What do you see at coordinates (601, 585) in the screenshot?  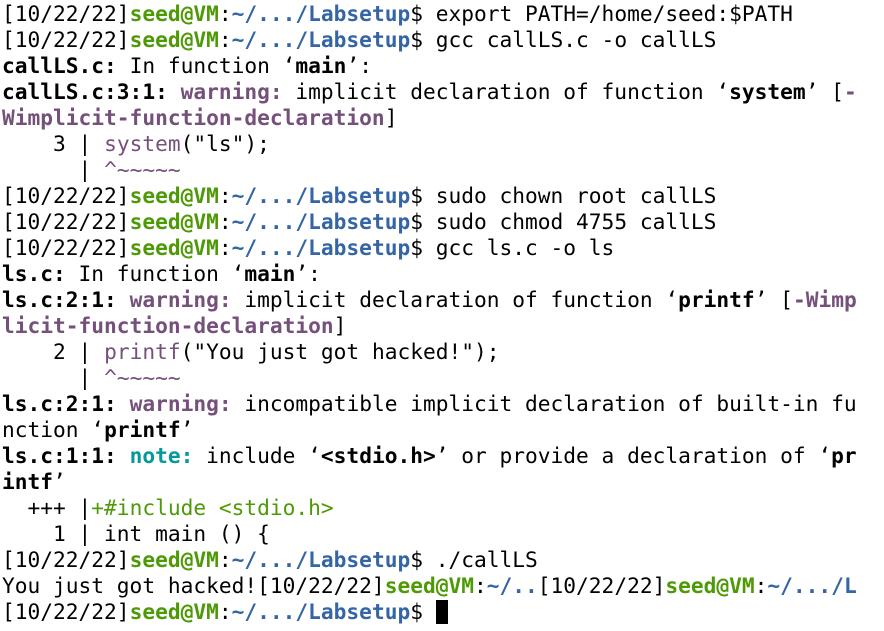 I see `output-segment: [10/22/22]` at bounding box center [601, 585].